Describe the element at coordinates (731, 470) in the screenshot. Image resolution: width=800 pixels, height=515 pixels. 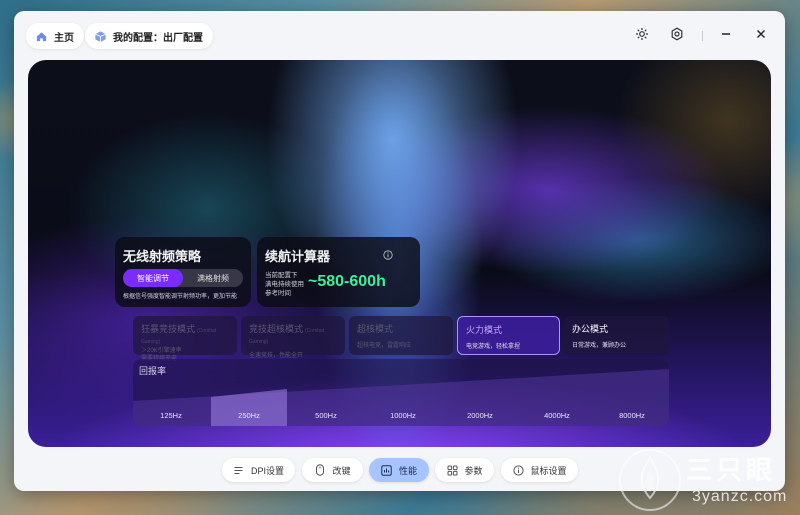
I see `watermark-text: 三只眼` at that location.